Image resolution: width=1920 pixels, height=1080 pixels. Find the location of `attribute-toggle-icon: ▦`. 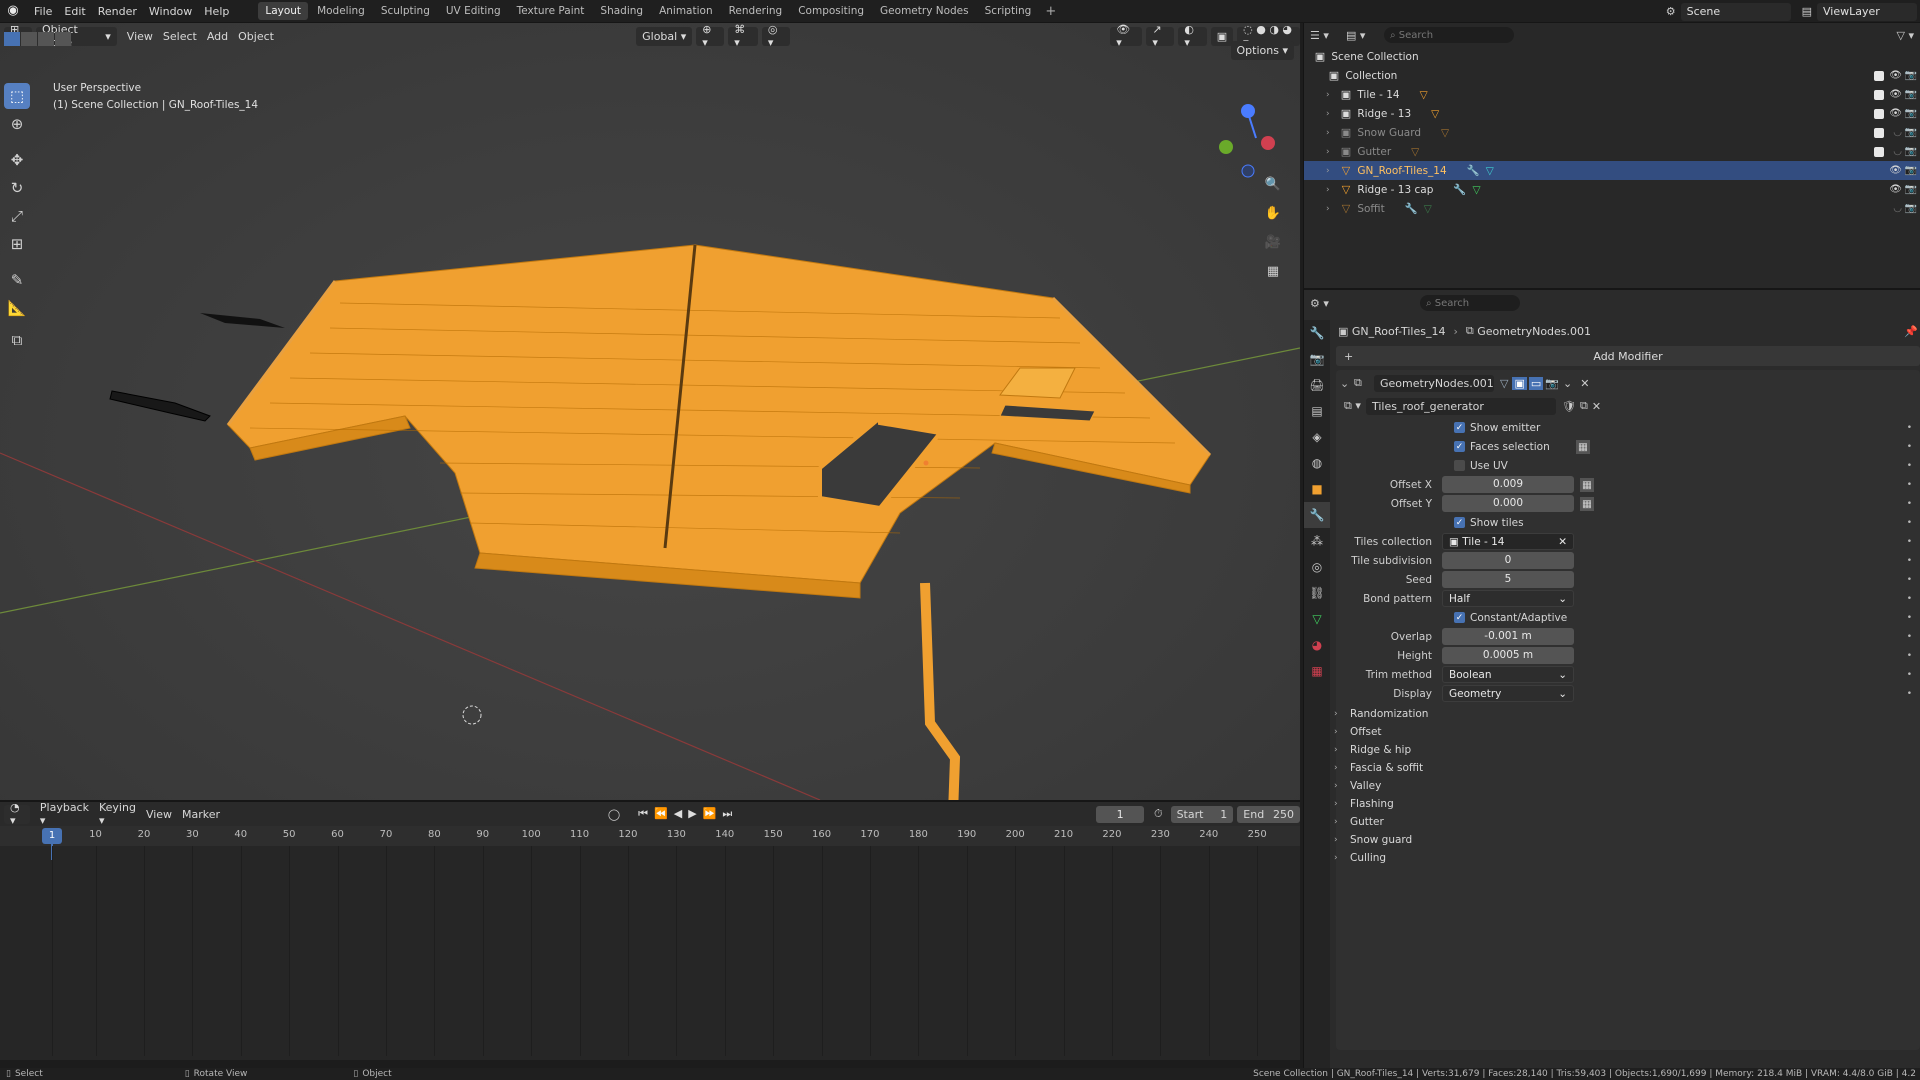

attribute-toggle-icon: ▦ is located at coordinates (1583, 446).